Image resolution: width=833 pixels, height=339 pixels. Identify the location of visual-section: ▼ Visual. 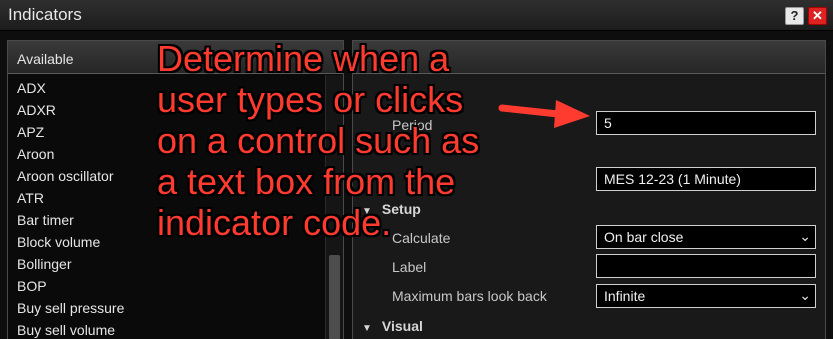
(392, 326).